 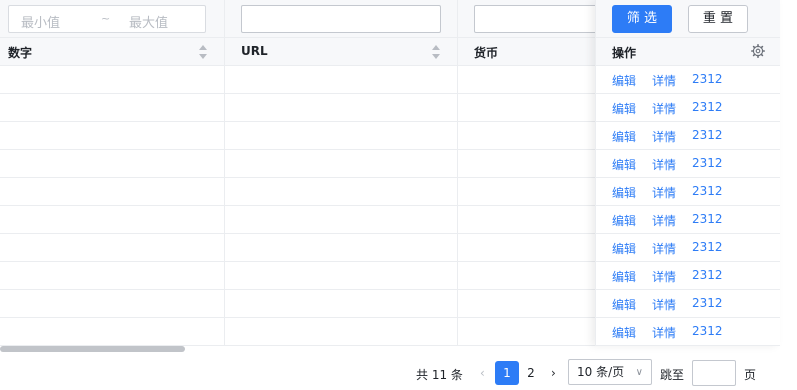 What do you see at coordinates (341, 19) in the screenshot?
I see `url-filter-input` at bounding box center [341, 19].